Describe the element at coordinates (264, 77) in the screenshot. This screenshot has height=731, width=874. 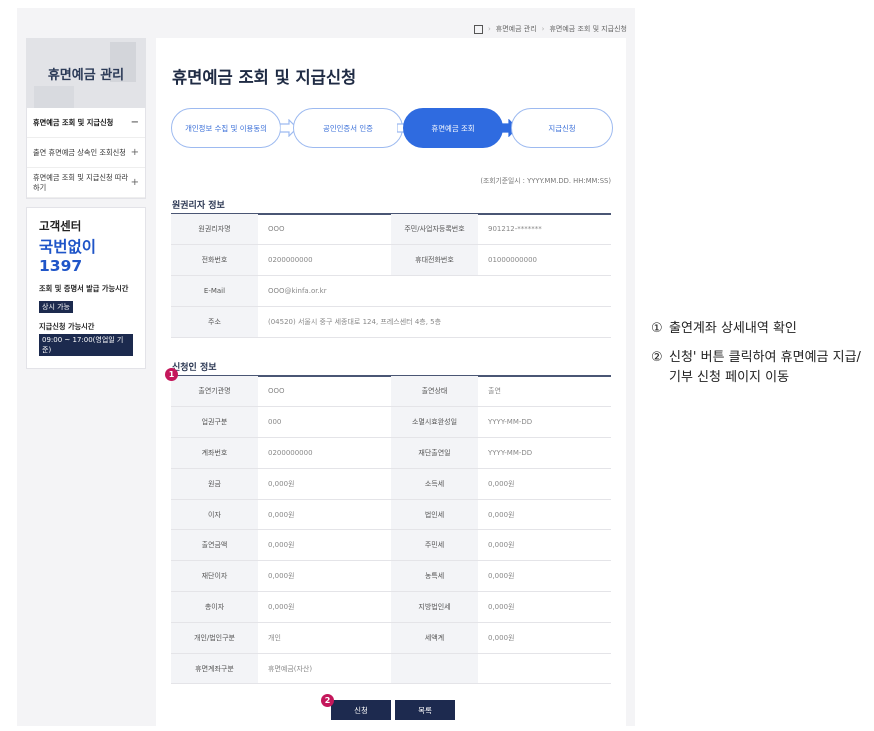
I see `page-title: 휴면예금 조회 및 지급신청` at that location.